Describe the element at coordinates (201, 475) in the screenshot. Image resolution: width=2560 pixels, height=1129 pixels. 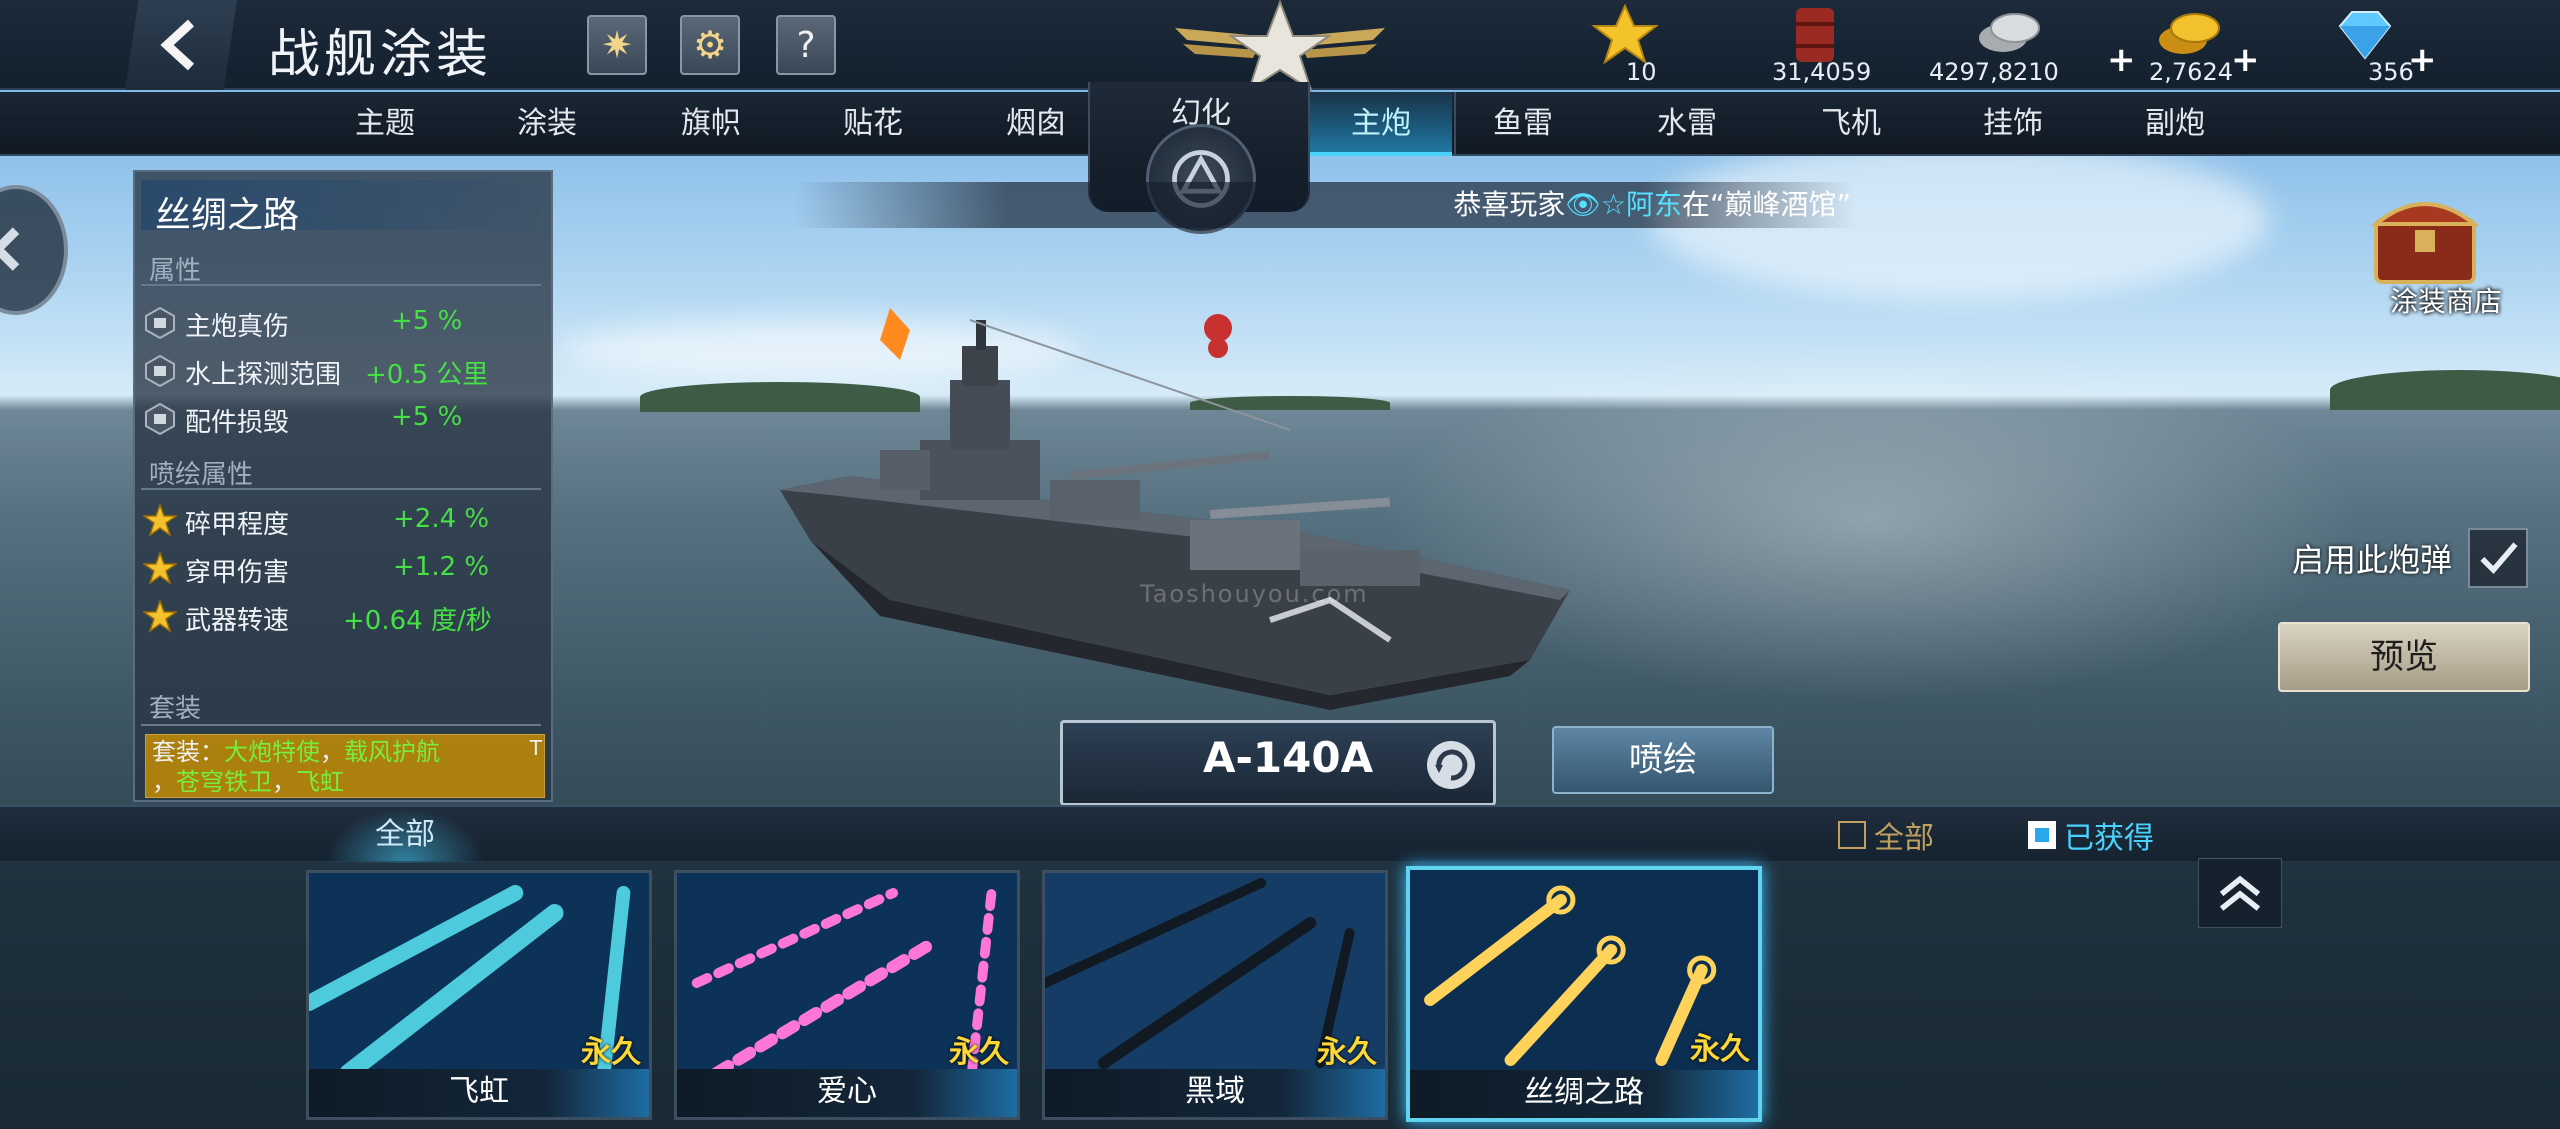
I see `section-label-paint-attributes: 喷绘属性` at that location.